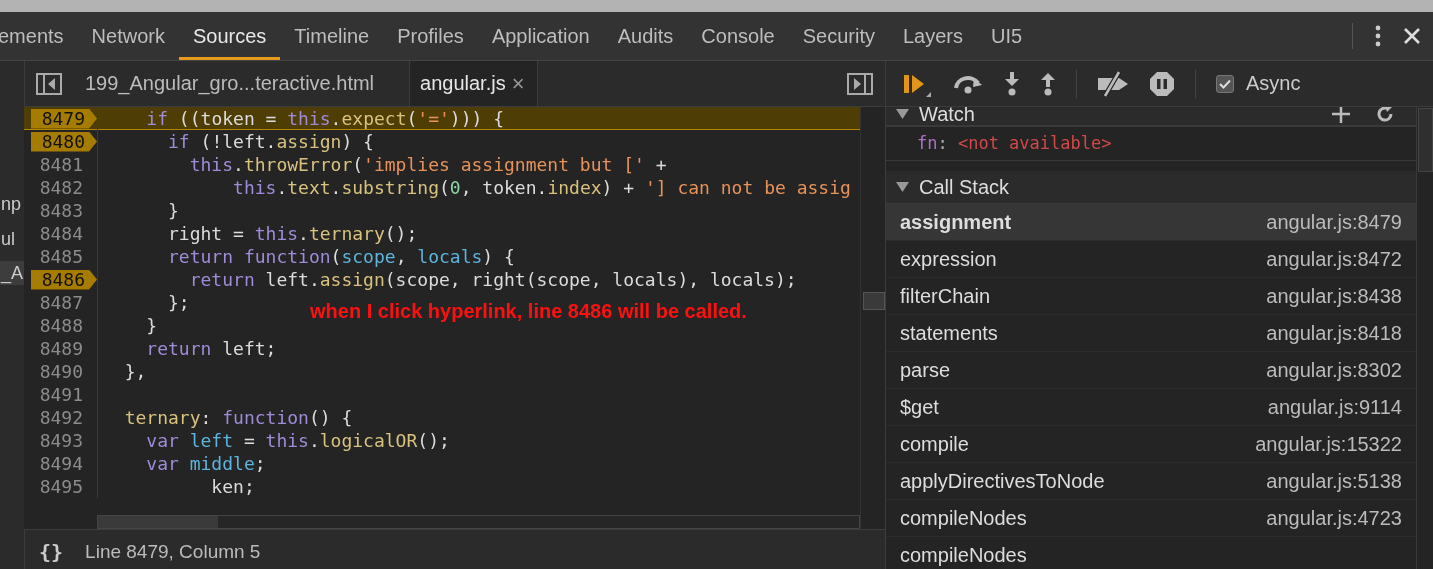  Describe the element at coordinates (1113, 83) in the screenshot. I see `deactivate-breakpoints-icon` at that location.